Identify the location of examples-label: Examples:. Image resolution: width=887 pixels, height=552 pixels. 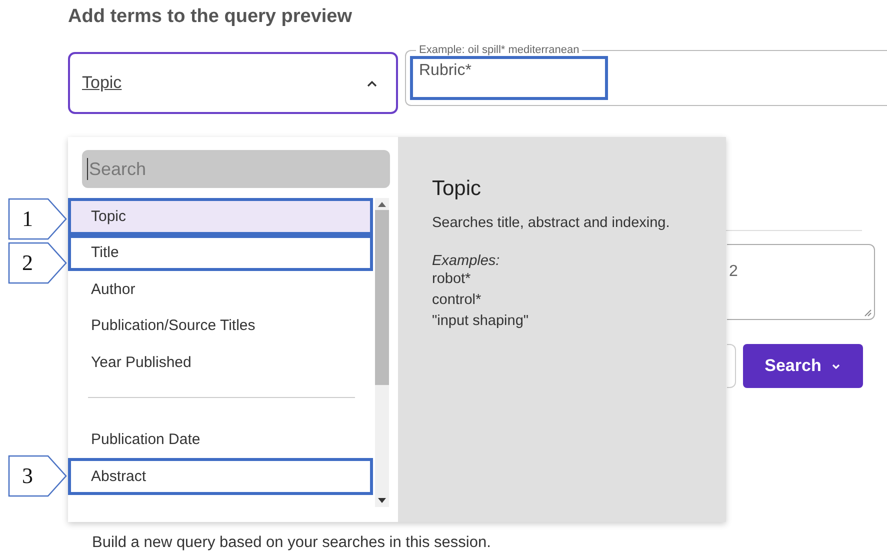
(466, 261).